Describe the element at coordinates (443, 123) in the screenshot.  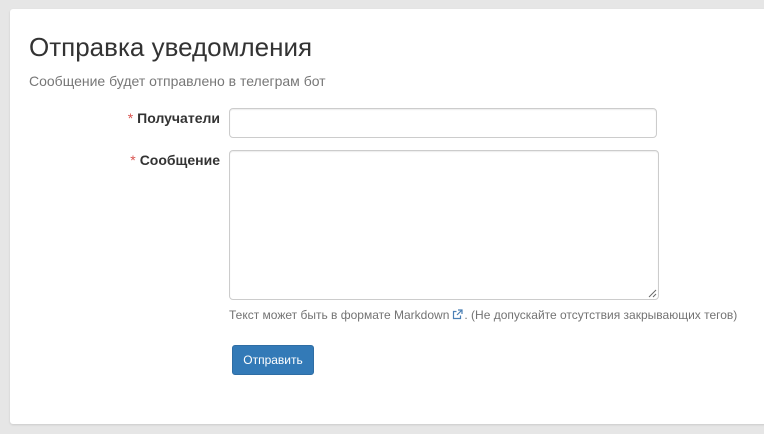
I see `recipients-input` at that location.